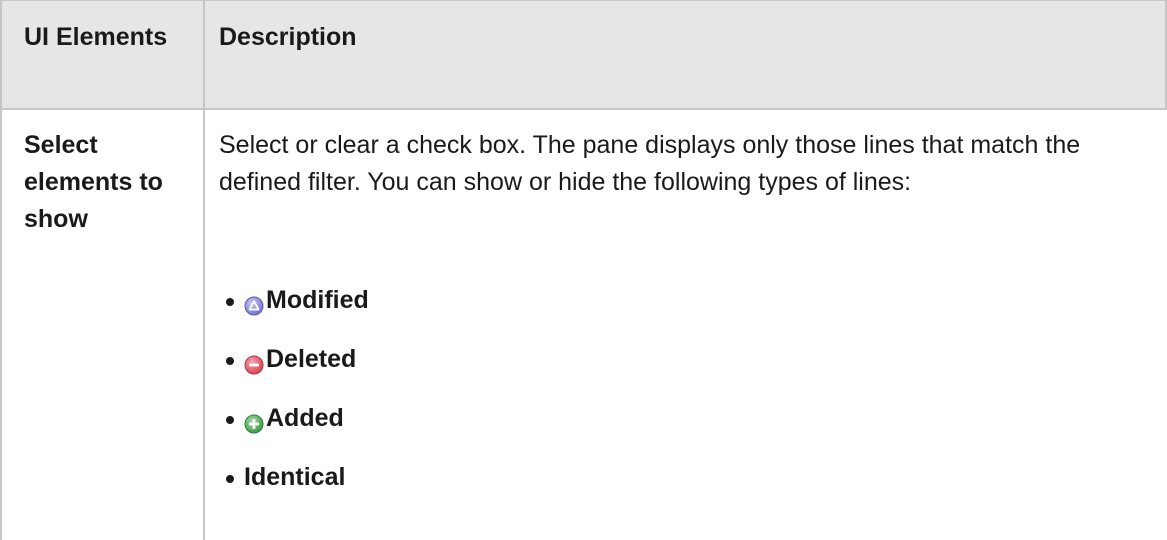 The image size is (1167, 540). Describe the element at coordinates (254, 308) in the screenshot. I see `modified-icon` at that location.